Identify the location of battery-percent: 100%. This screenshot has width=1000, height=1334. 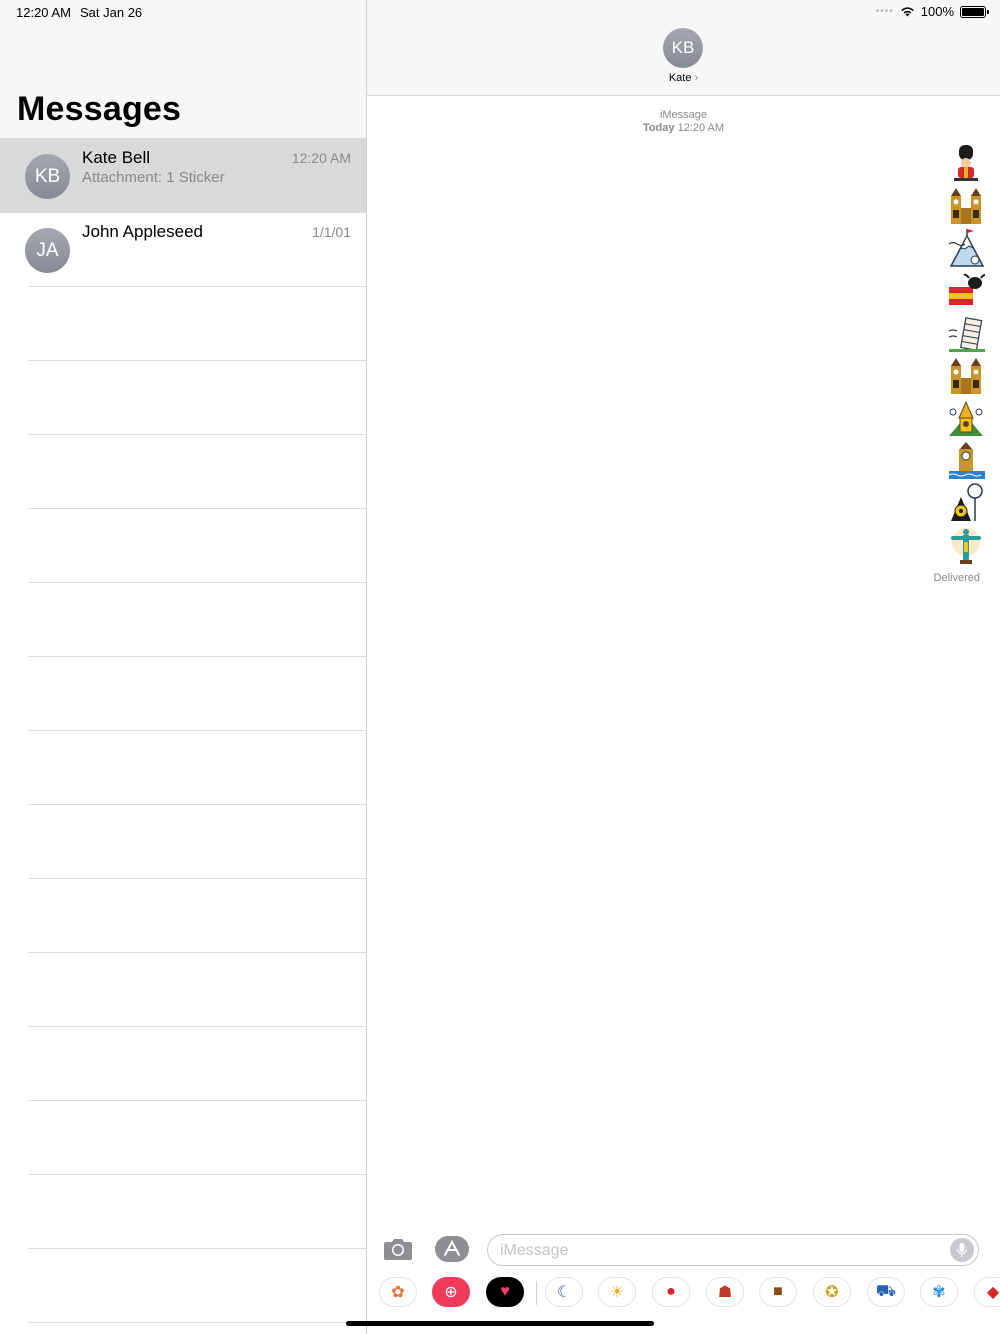
(937, 11).